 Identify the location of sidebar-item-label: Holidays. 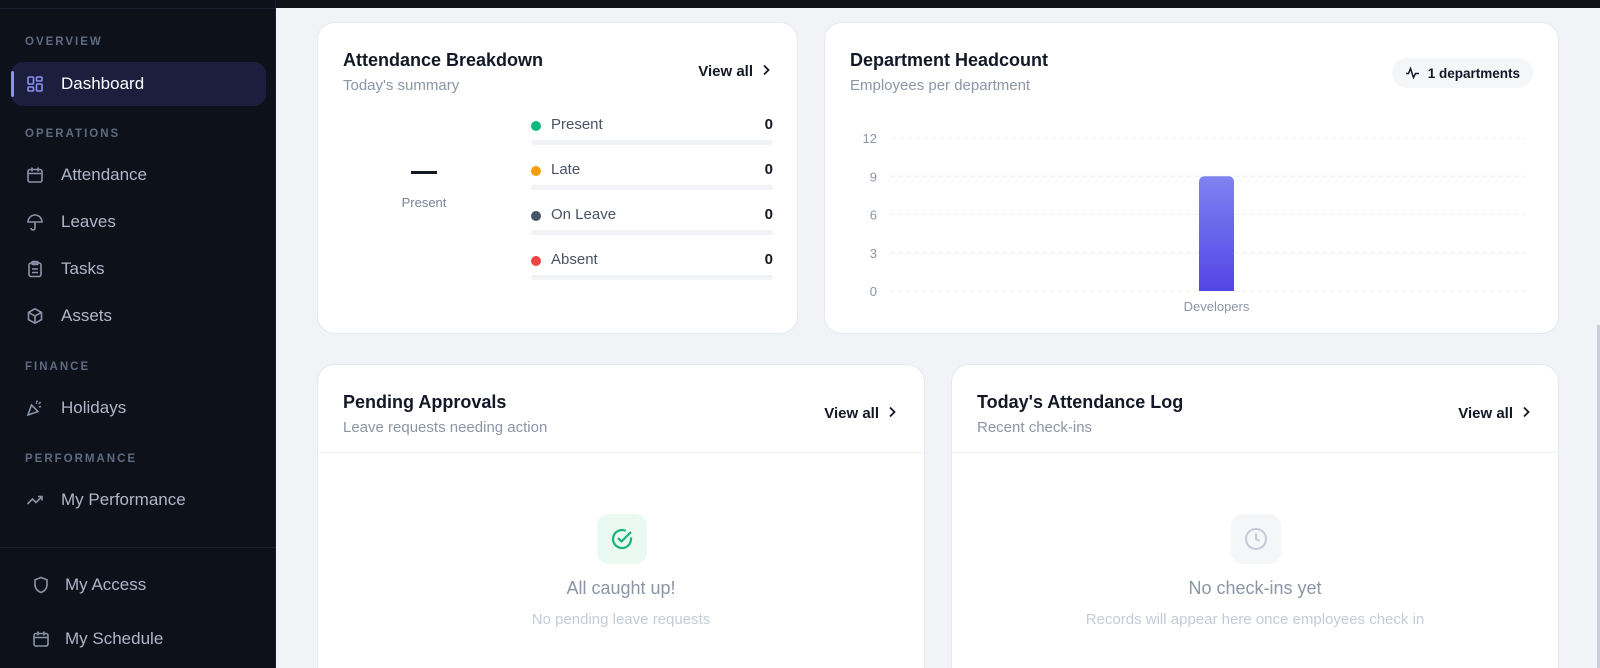
(94, 407).